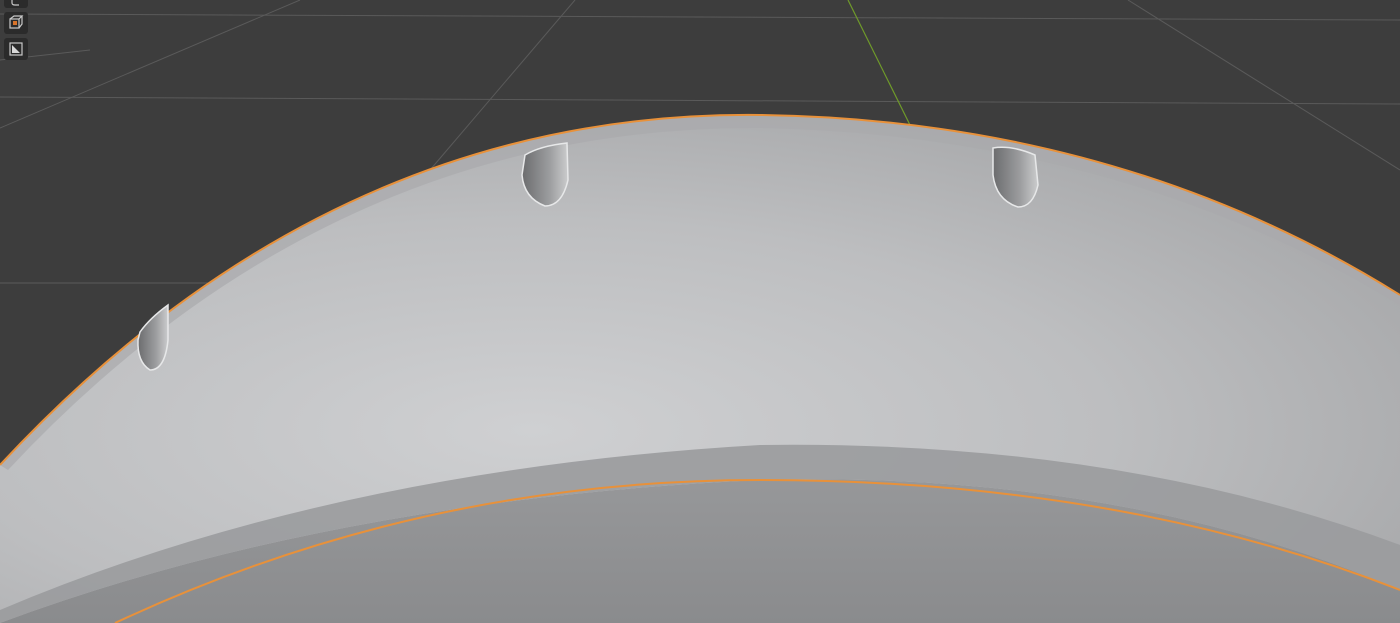 The width and height of the screenshot is (1400, 623). What do you see at coordinates (16, 23) in the screenshot?
I see `cube-gizmo-icon` at bounding box center [16, 23].